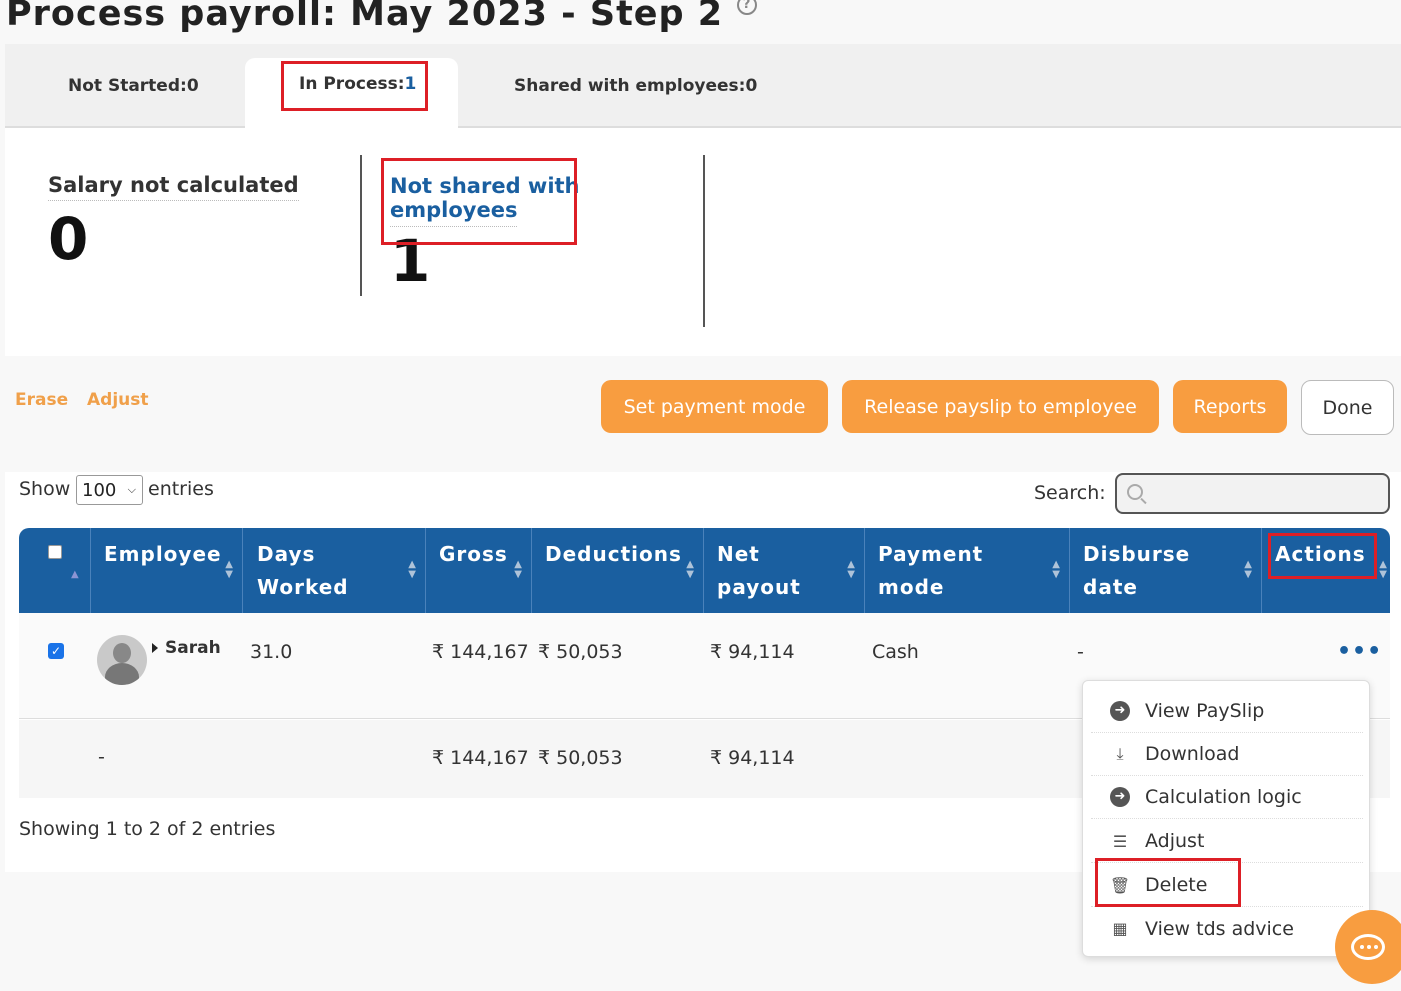 The height and width of the screenshot is (991, 1401). I want to click on column-deductions: Deductions ▲ ▼, so click(618, 570).